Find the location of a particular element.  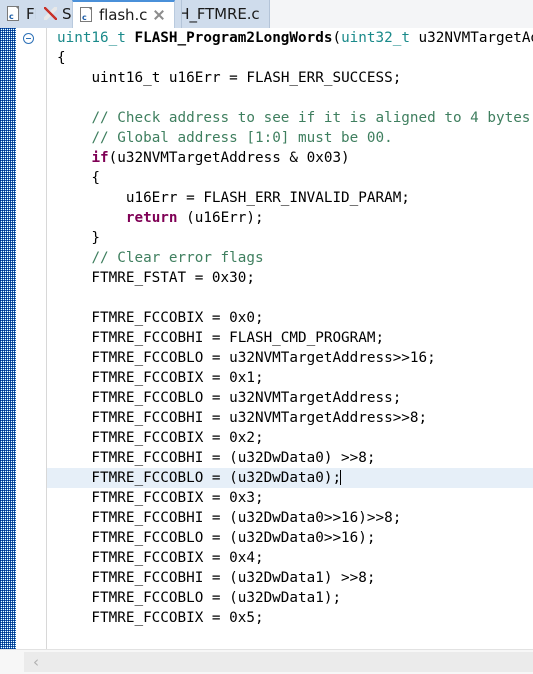

tab-label: flash.c is located at coordinates (123, 15).